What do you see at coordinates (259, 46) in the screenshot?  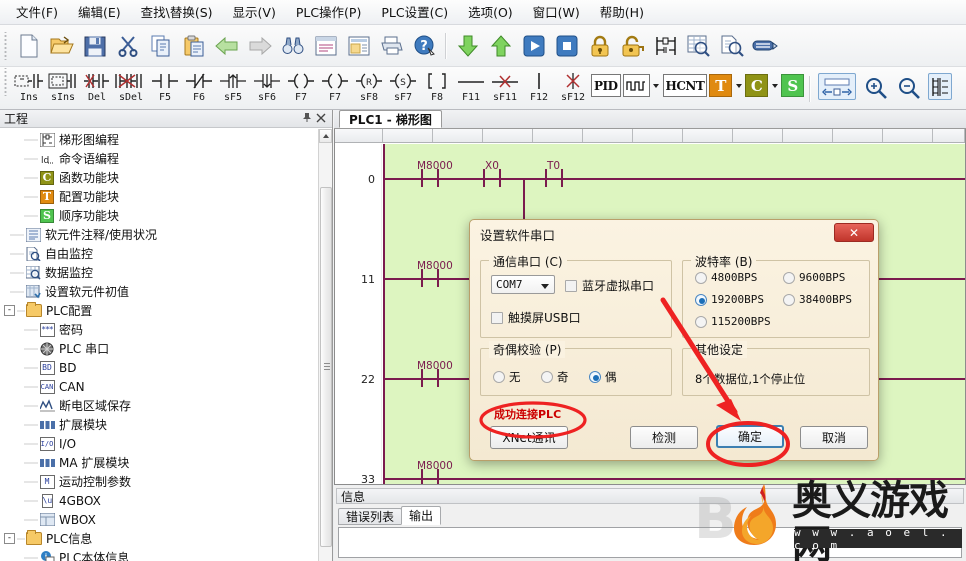 I see `redo-arrow-icon` at bounding box center [259, 46].